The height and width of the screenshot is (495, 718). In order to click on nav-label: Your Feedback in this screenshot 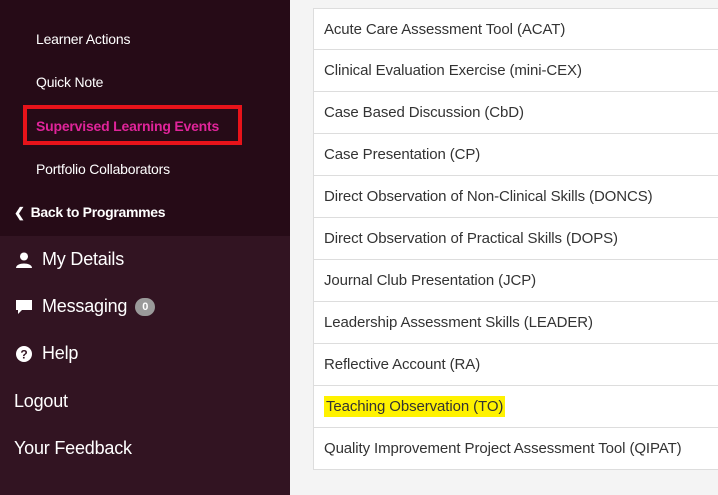, I will do `click(73, 448)`.